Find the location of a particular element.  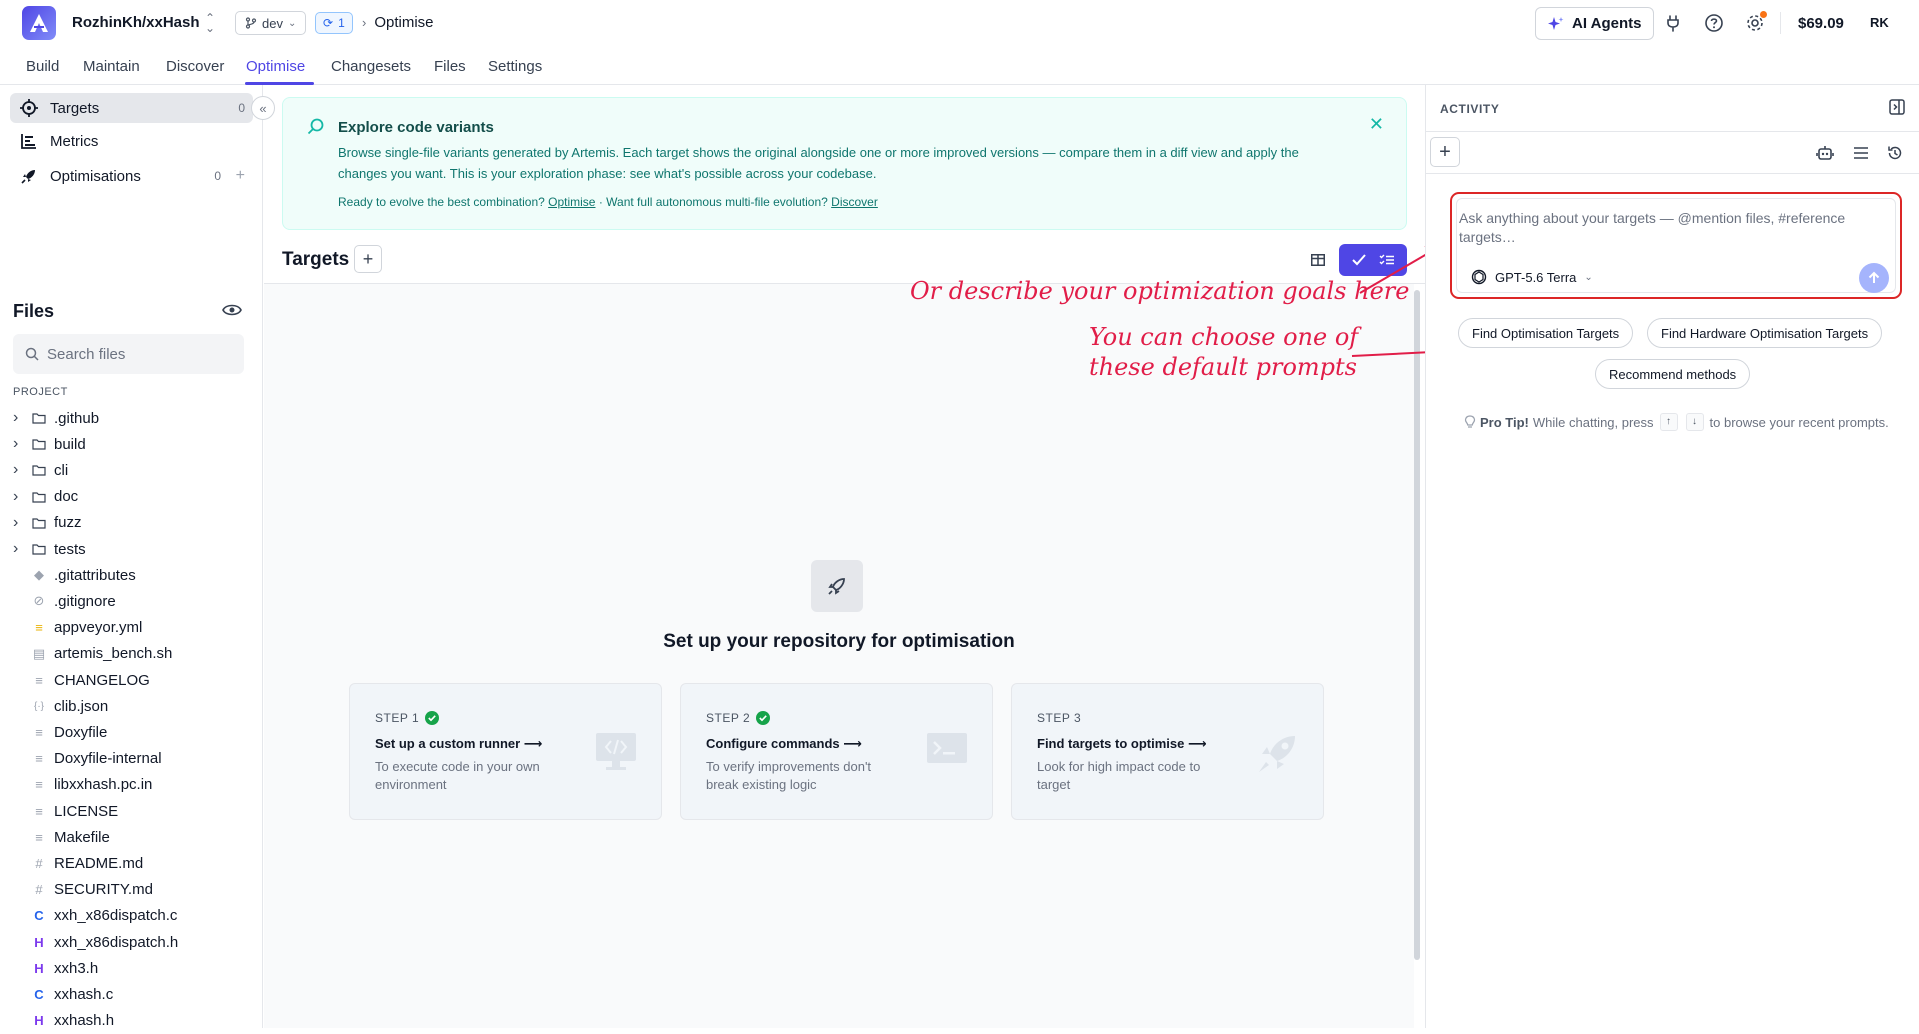

table-view-icon is located at coordinates (1318, 260).